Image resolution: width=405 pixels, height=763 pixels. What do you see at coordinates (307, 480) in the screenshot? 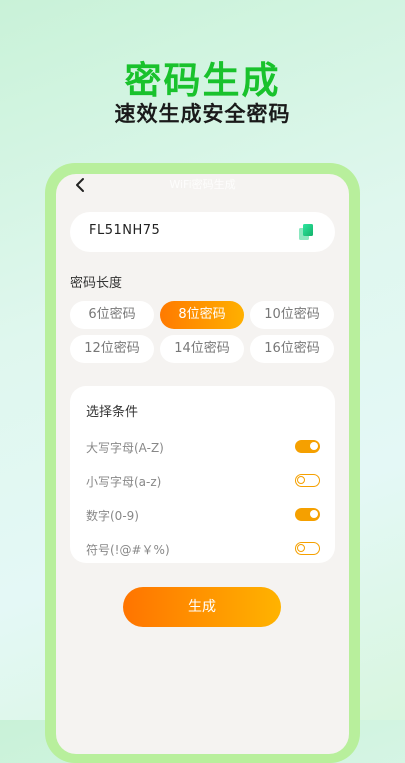
I see `toggle-lowercase` at bounding box center [307, 480].